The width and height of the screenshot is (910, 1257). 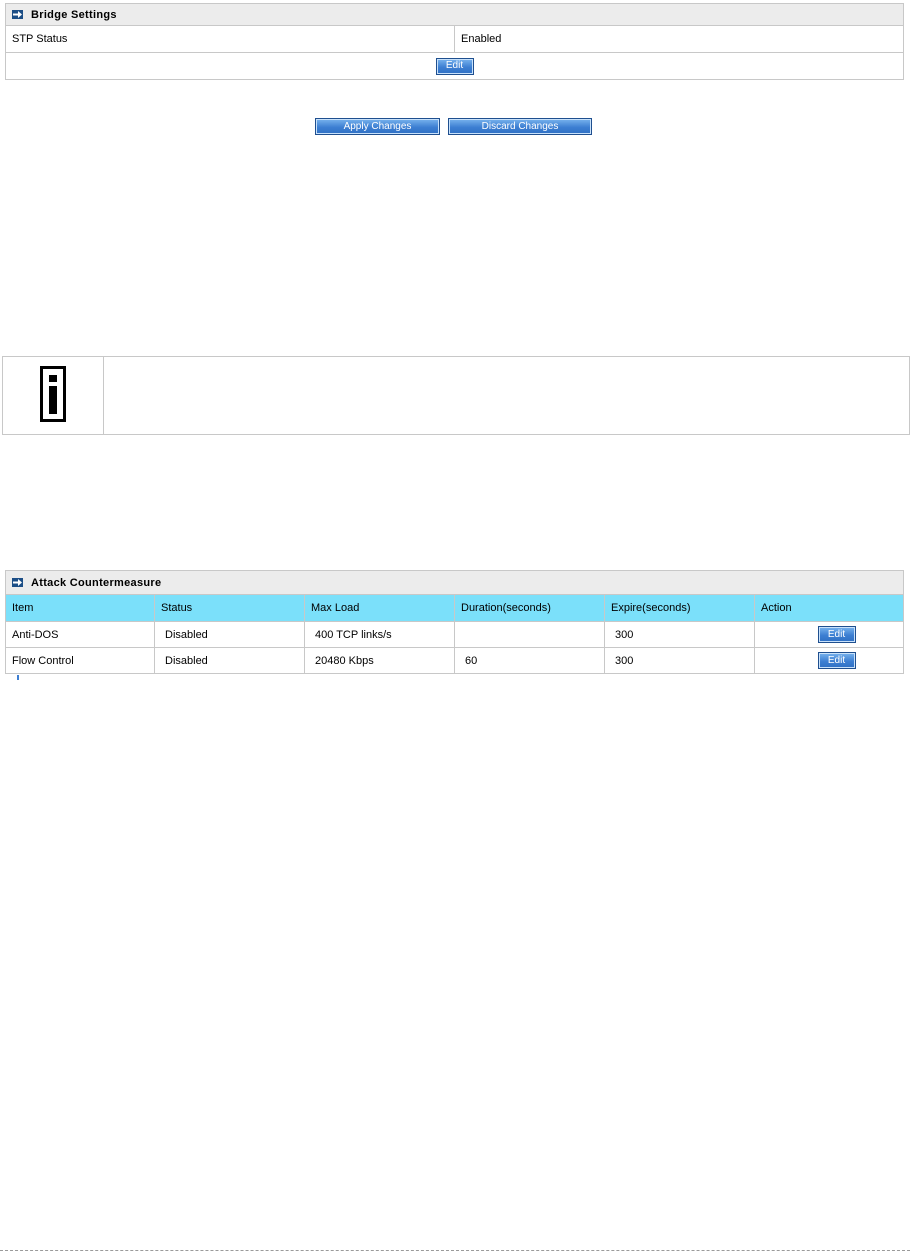 What do you see at coordinates (229, 608) in the screenshot?
I see `column-header: Status` at bounding box center [229, 608].